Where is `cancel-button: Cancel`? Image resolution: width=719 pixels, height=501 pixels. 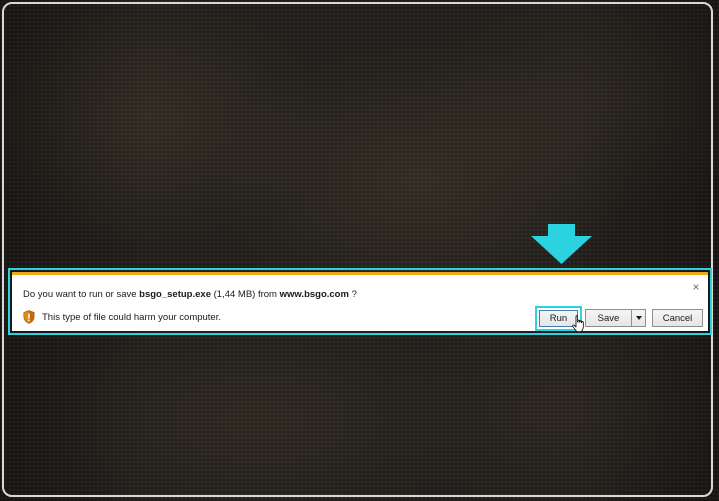 cancel-button: Cancel is located at coordinates (677, 318).